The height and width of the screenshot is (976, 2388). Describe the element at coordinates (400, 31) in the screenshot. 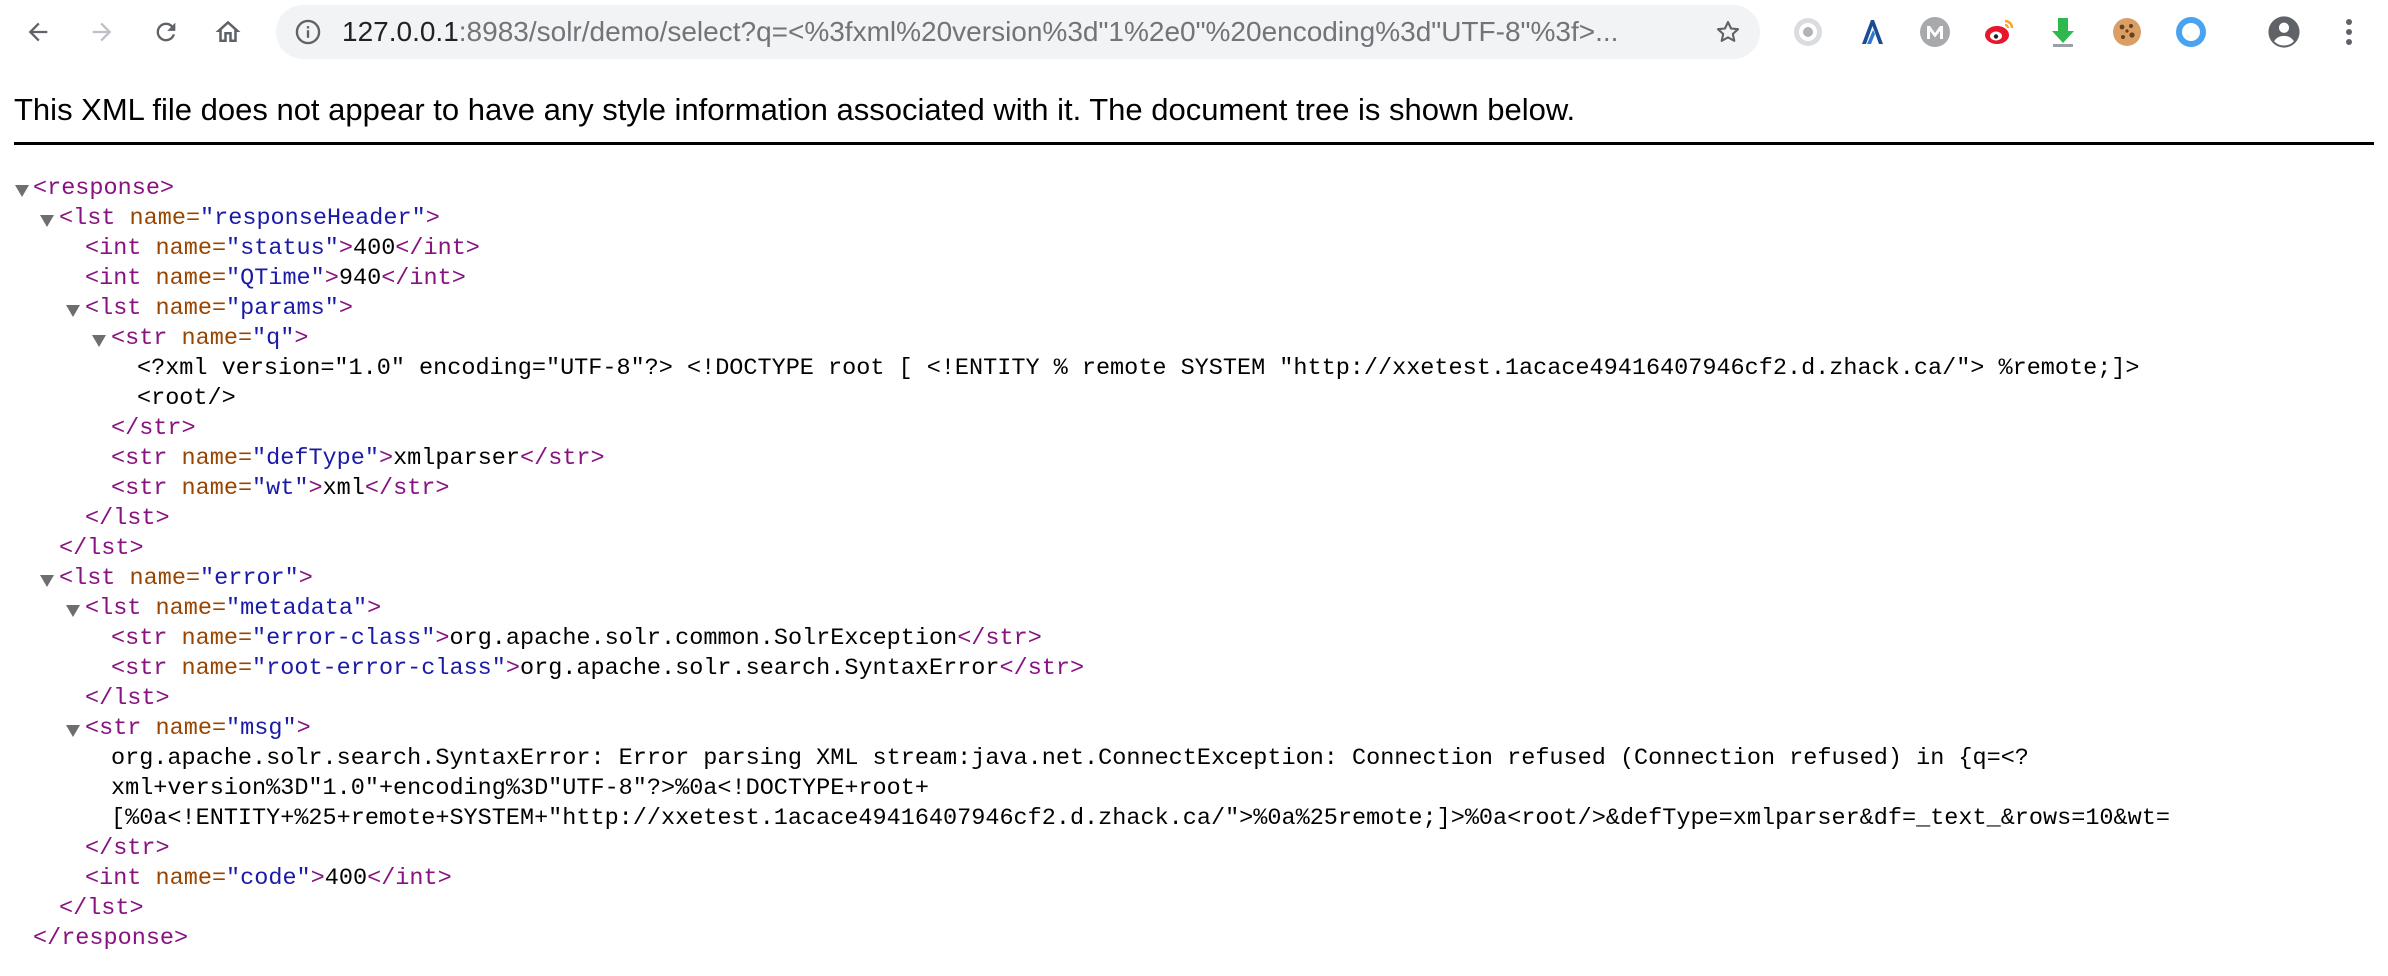

I see `url-host: 127.0.0.1` at that location.